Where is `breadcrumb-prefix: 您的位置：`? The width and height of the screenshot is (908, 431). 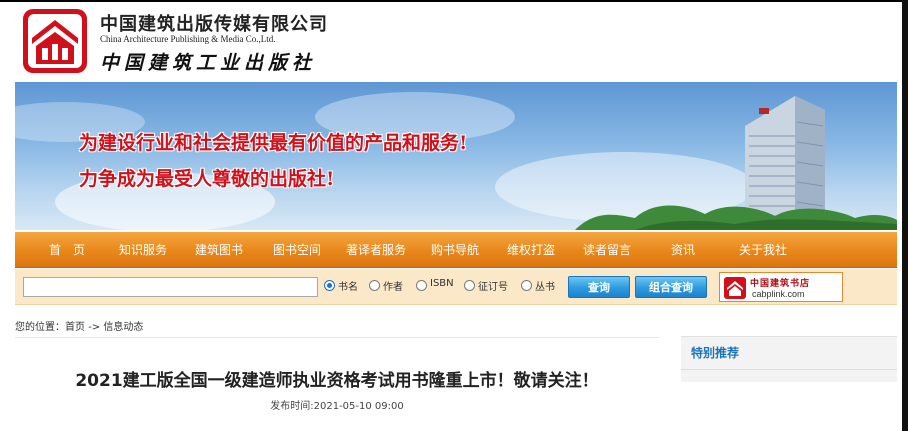
breadcrumb-prefix: 您的位置： is located at coordinates (40, 327).